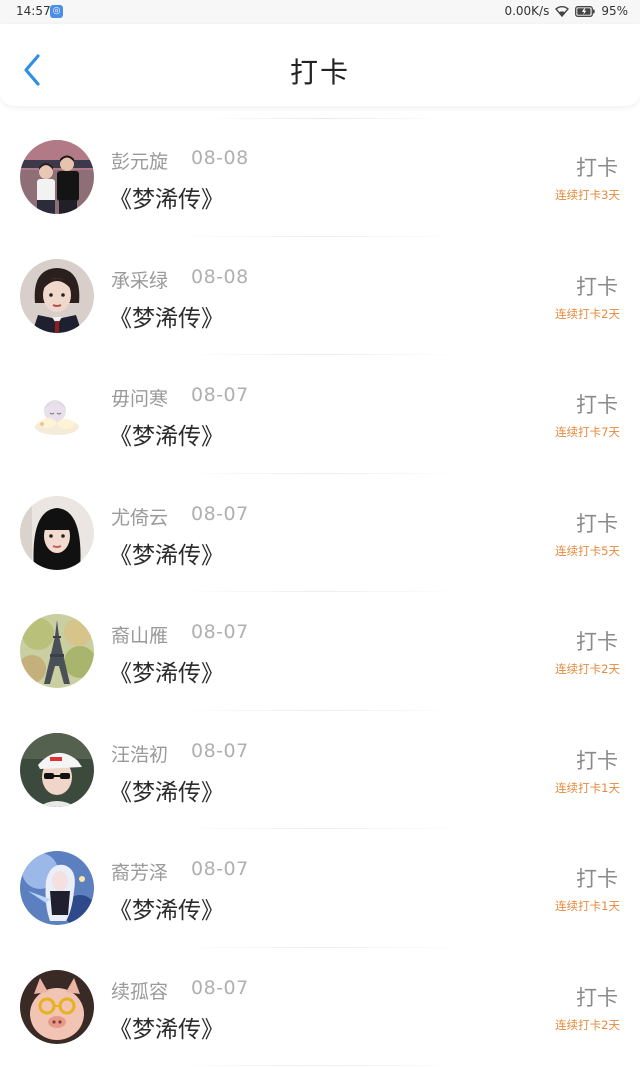 Image resolution: width=640 pixels, height=1067 pixels. Describe the element at coordinates (140, 399) in the screenshot. I see `user-name: 毋问寒` at that location.